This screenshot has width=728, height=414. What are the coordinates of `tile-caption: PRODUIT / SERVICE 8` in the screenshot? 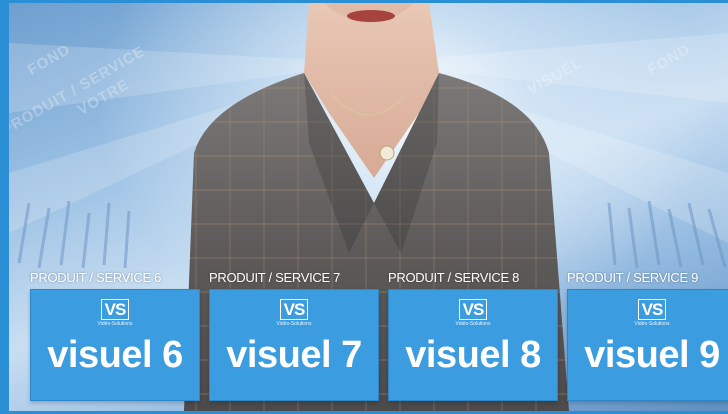 It's located at (454, 277).